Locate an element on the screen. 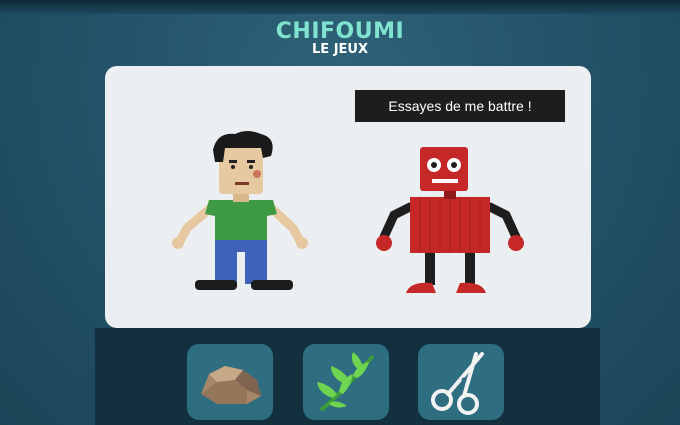 Image resolution: width=680 pixels, height=425 pixels. robot-character is located at coordinates (450, 220).